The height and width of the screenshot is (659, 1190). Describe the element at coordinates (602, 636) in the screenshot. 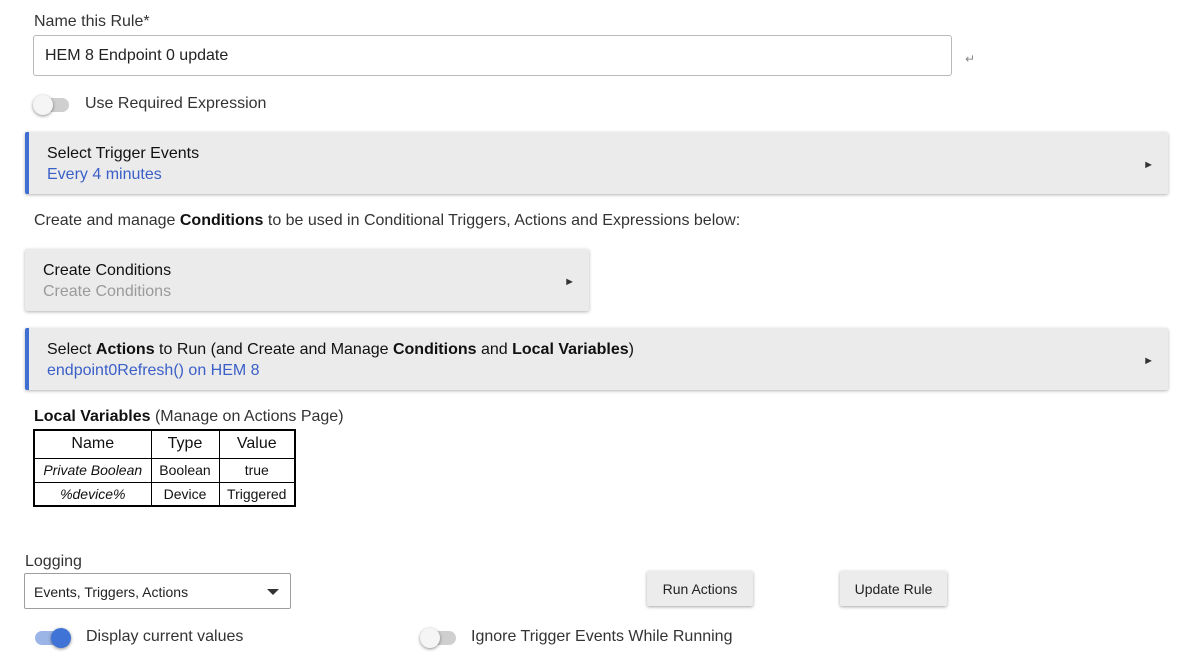

I see `ignore-trigger-events-label: Ignore Trigger Events While Running` at that location.